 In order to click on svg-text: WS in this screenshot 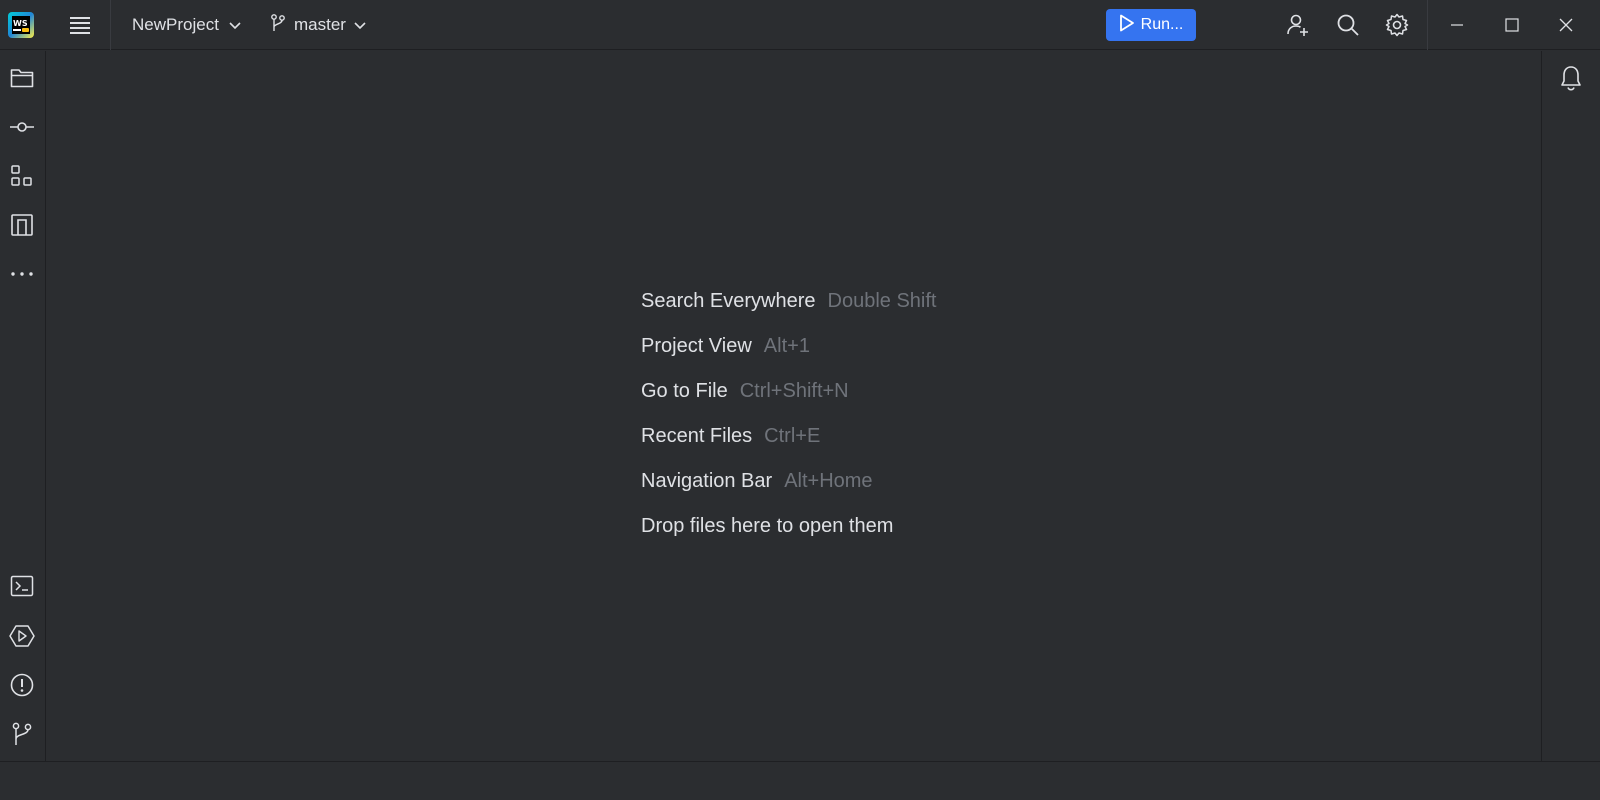, I will do `click(20, 23)`.